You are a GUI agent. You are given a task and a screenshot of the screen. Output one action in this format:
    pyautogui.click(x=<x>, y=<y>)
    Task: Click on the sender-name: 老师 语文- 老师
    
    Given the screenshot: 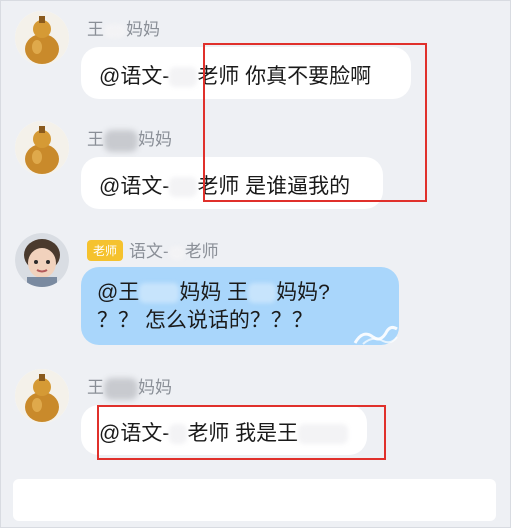 What is the action you would take?
    pyautogui.click(x=153, y=249)
    